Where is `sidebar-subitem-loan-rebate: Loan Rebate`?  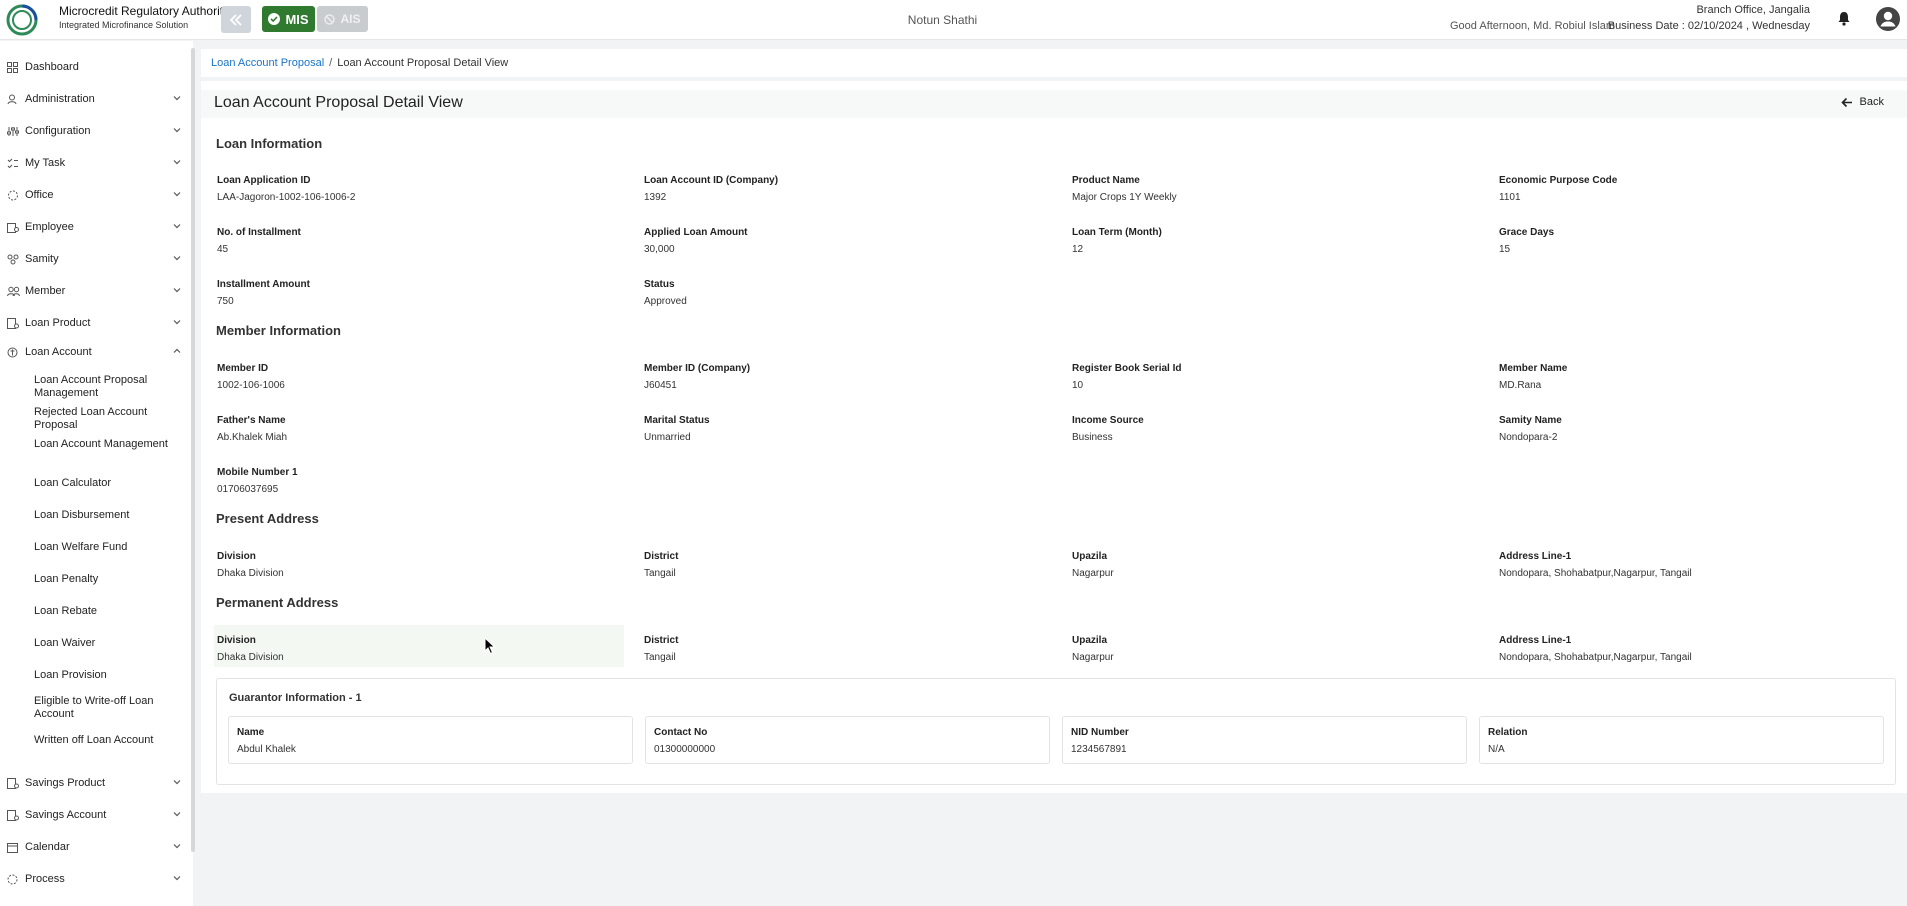 sidebar-subitem-loan-rebate: Loan Rebate is located at coordinates (109, 611).